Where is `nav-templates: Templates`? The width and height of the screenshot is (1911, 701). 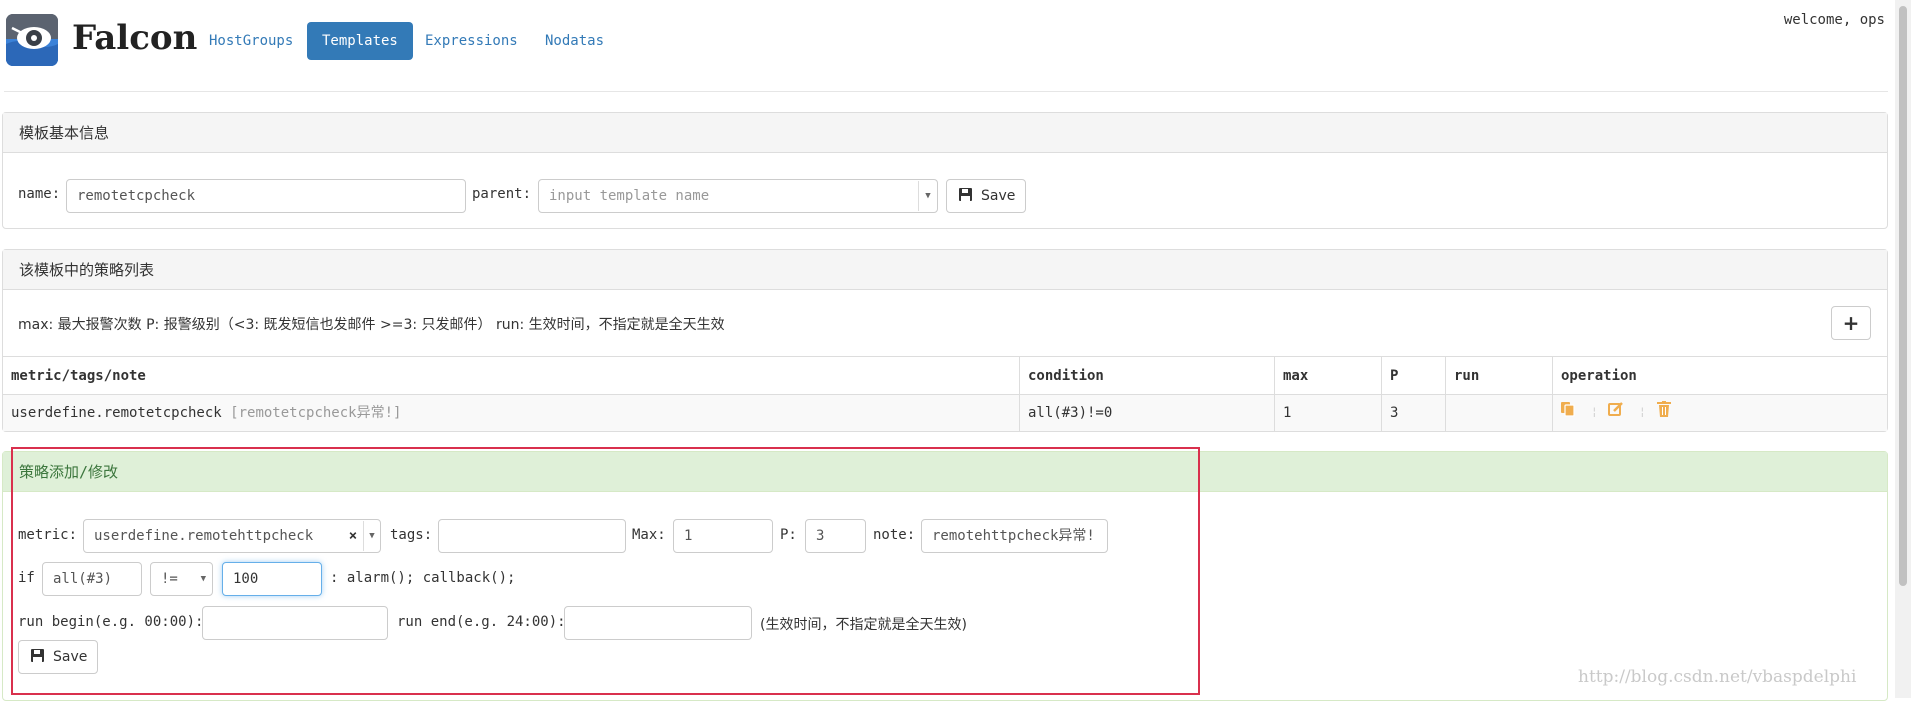 nav-templates: Templates is located at coordinates (360, 41).